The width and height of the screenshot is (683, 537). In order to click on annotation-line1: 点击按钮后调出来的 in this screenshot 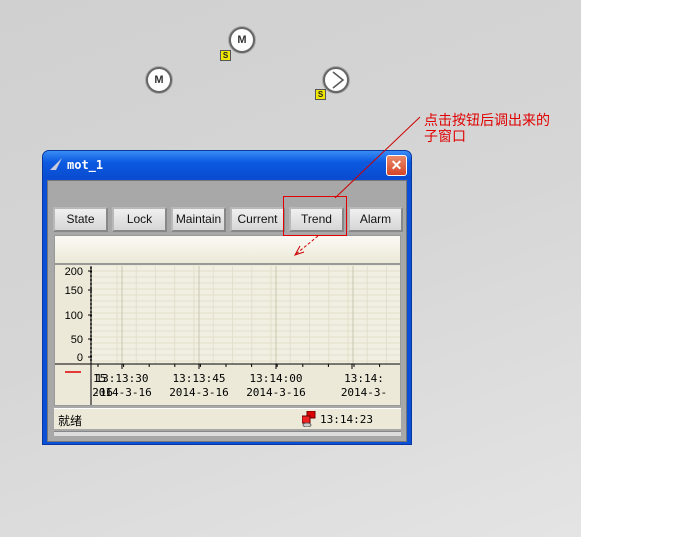, I will do `click(487, 120)`.